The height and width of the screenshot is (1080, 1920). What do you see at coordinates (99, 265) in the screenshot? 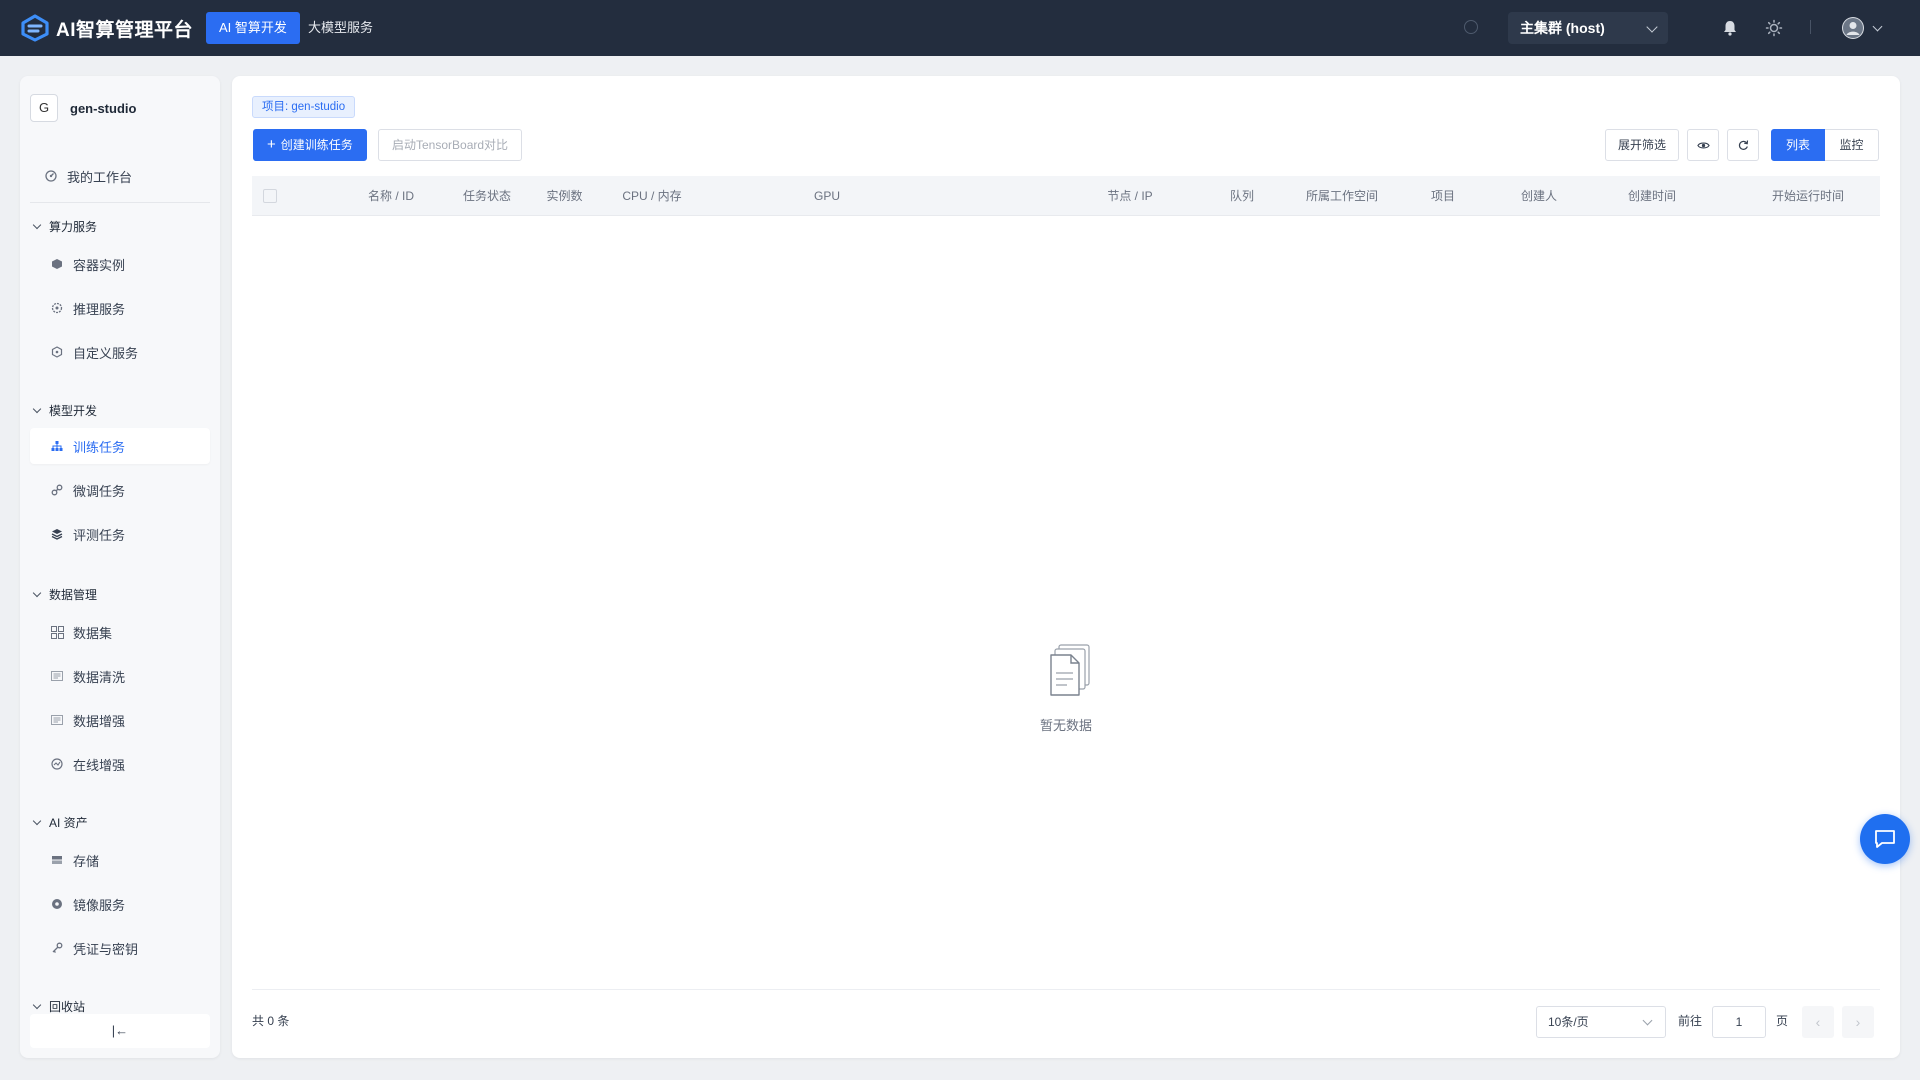
I see `sidebar-item-label: 容器实例` at bounding box center [99, 265].